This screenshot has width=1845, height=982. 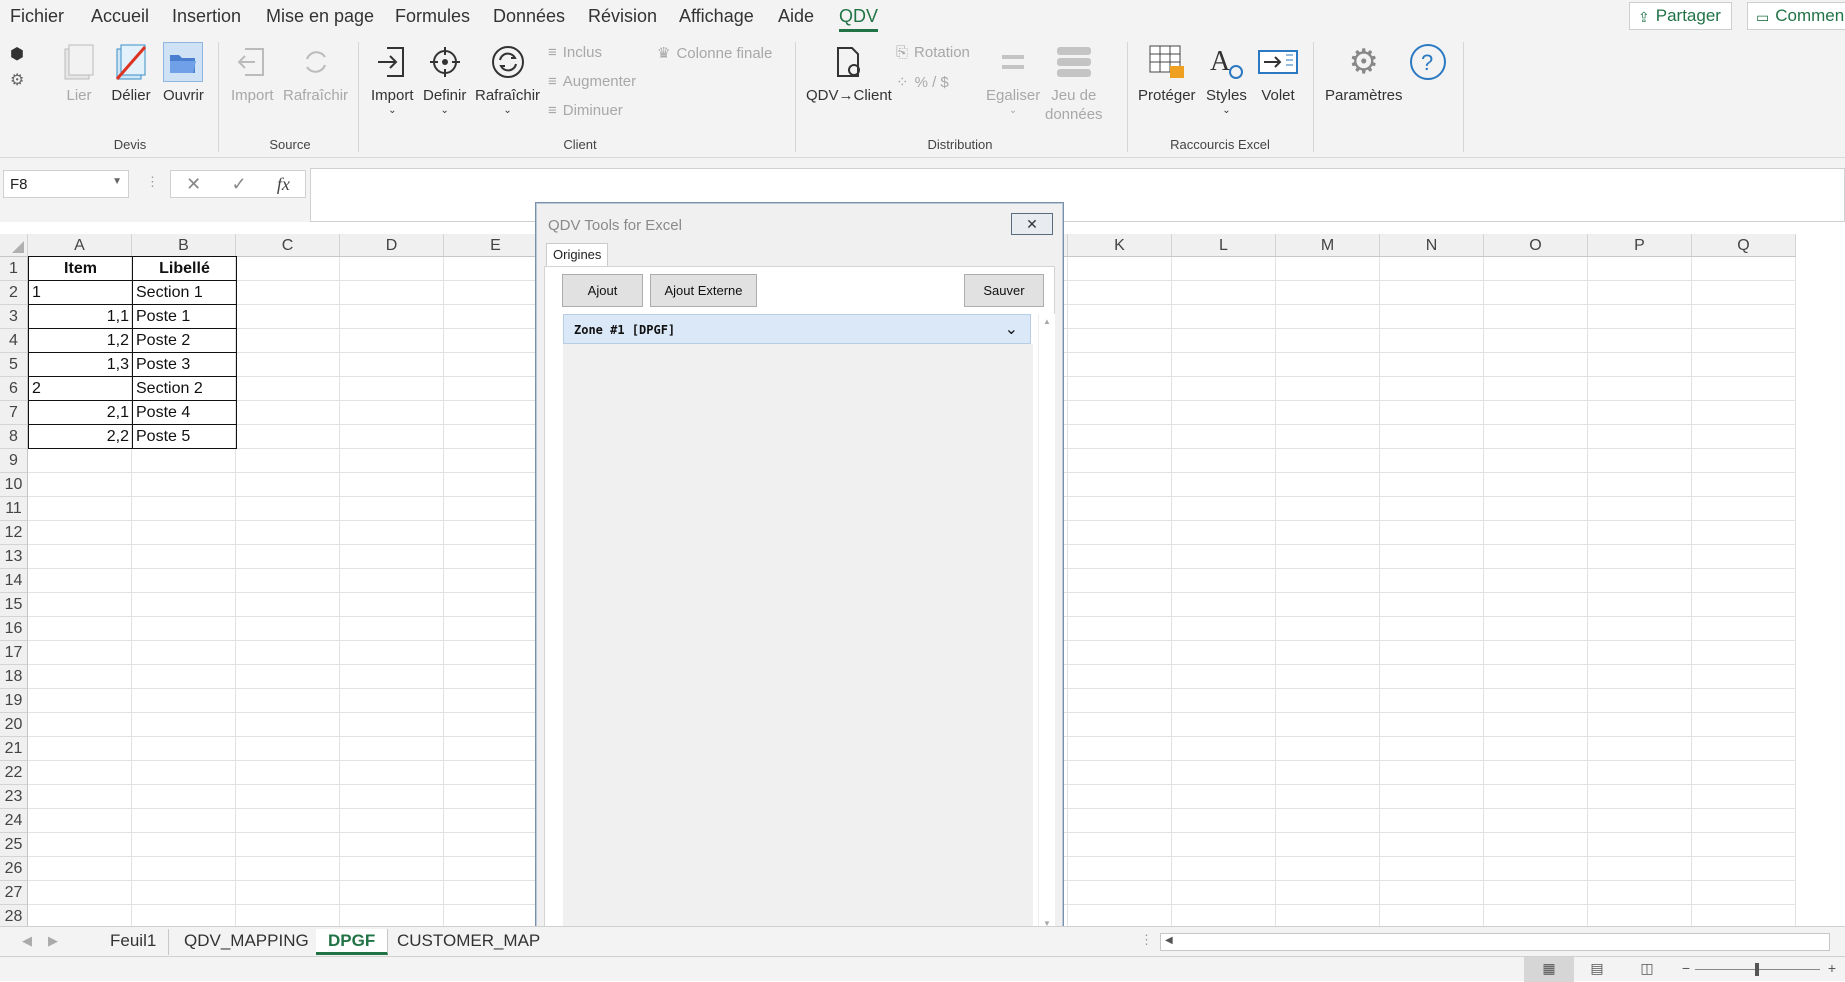 I want to click on source-refresh-button: Rafraîchir, so click(x=315, y=73).